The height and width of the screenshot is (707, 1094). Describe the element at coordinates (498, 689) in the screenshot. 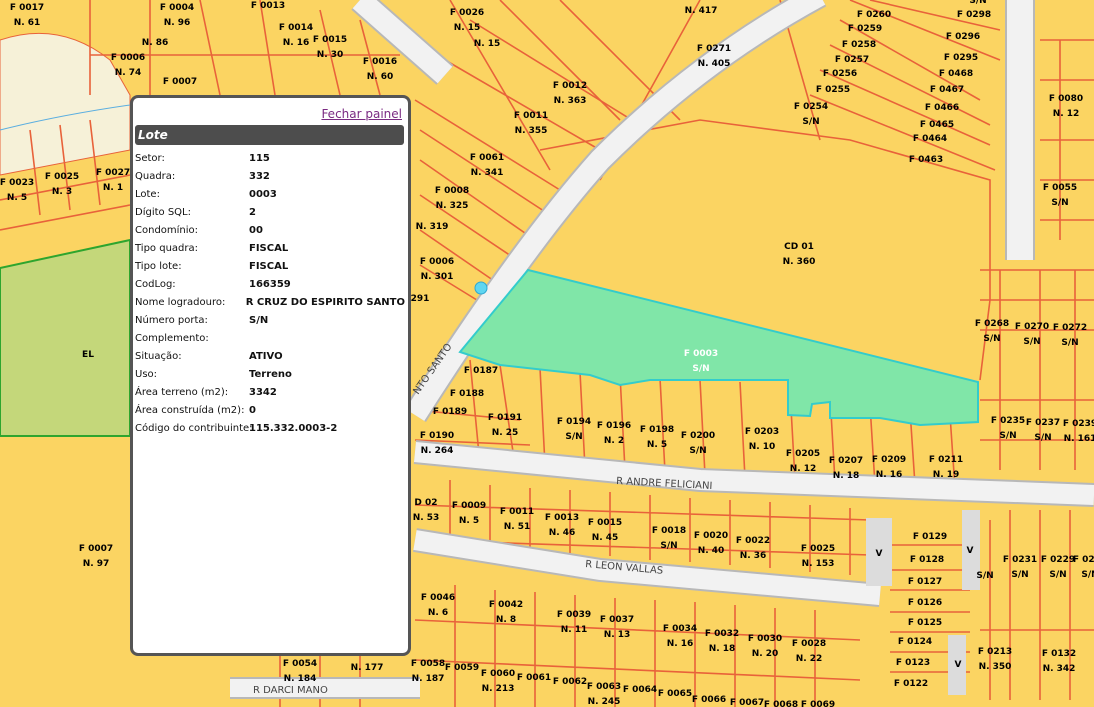

I see `lot-number-label: N. 213` at that location.